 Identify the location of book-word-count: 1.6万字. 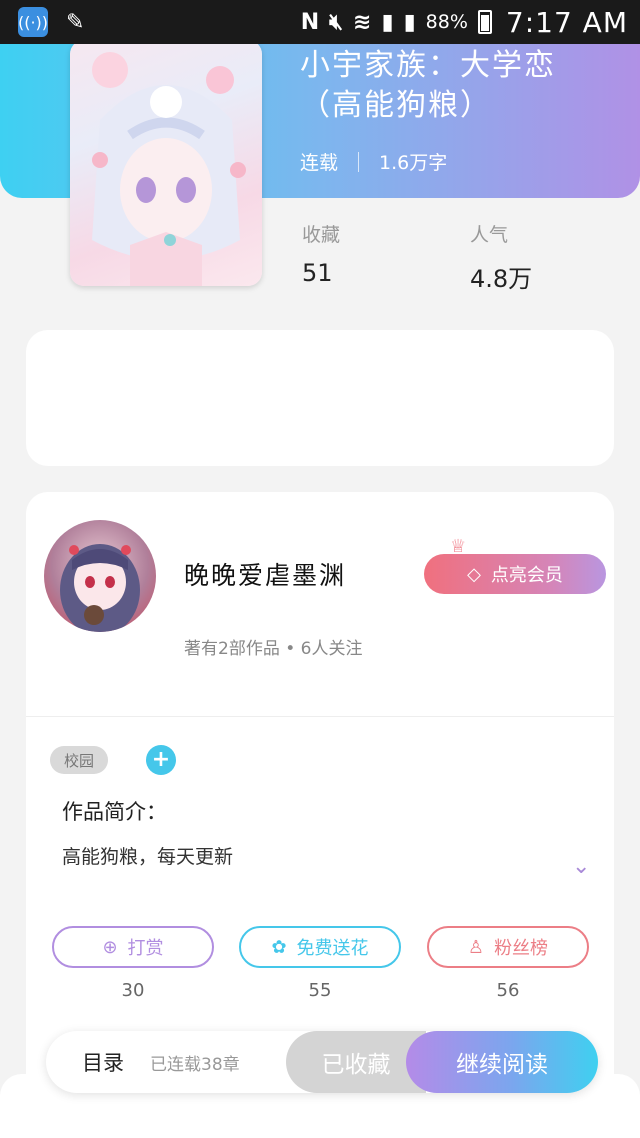
(413, 163).